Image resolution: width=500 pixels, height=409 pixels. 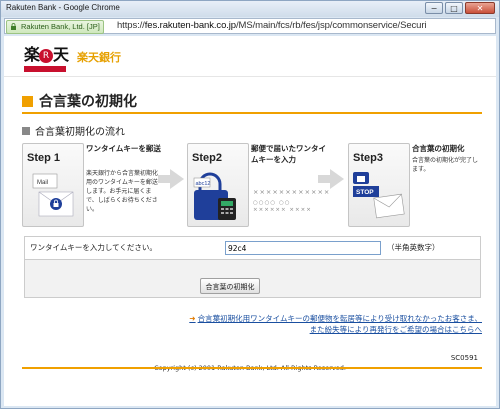 I want to click on step-2-masked-small-1: ○○○○ ○○, so click(x=272, y=203).